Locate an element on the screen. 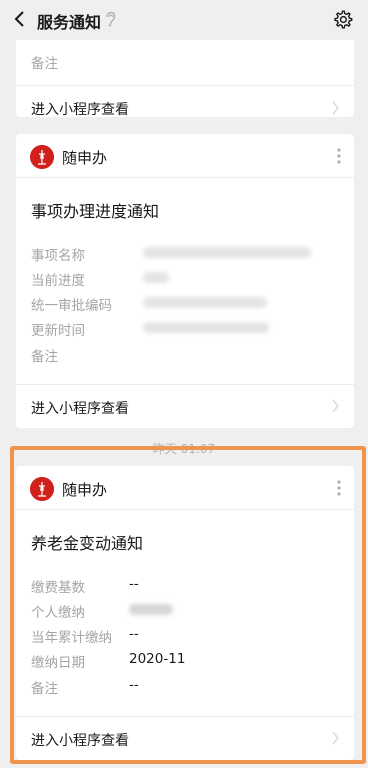 Image resolution: width=368 pixels, height=768 pixels. row-label: 缴纳日期 is located at coordinates (58, 663).